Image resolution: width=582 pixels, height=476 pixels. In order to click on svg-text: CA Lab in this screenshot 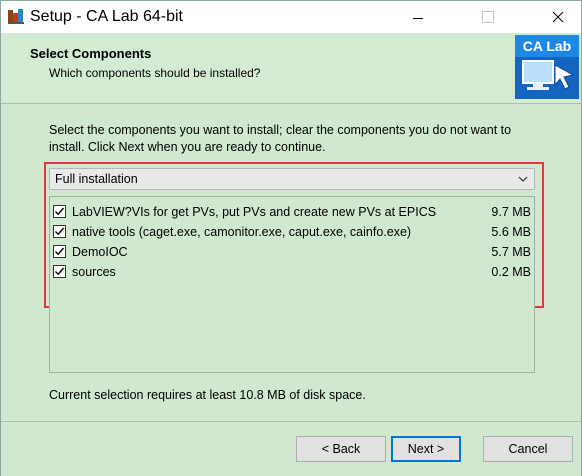, I will do `click(547, 46)`.